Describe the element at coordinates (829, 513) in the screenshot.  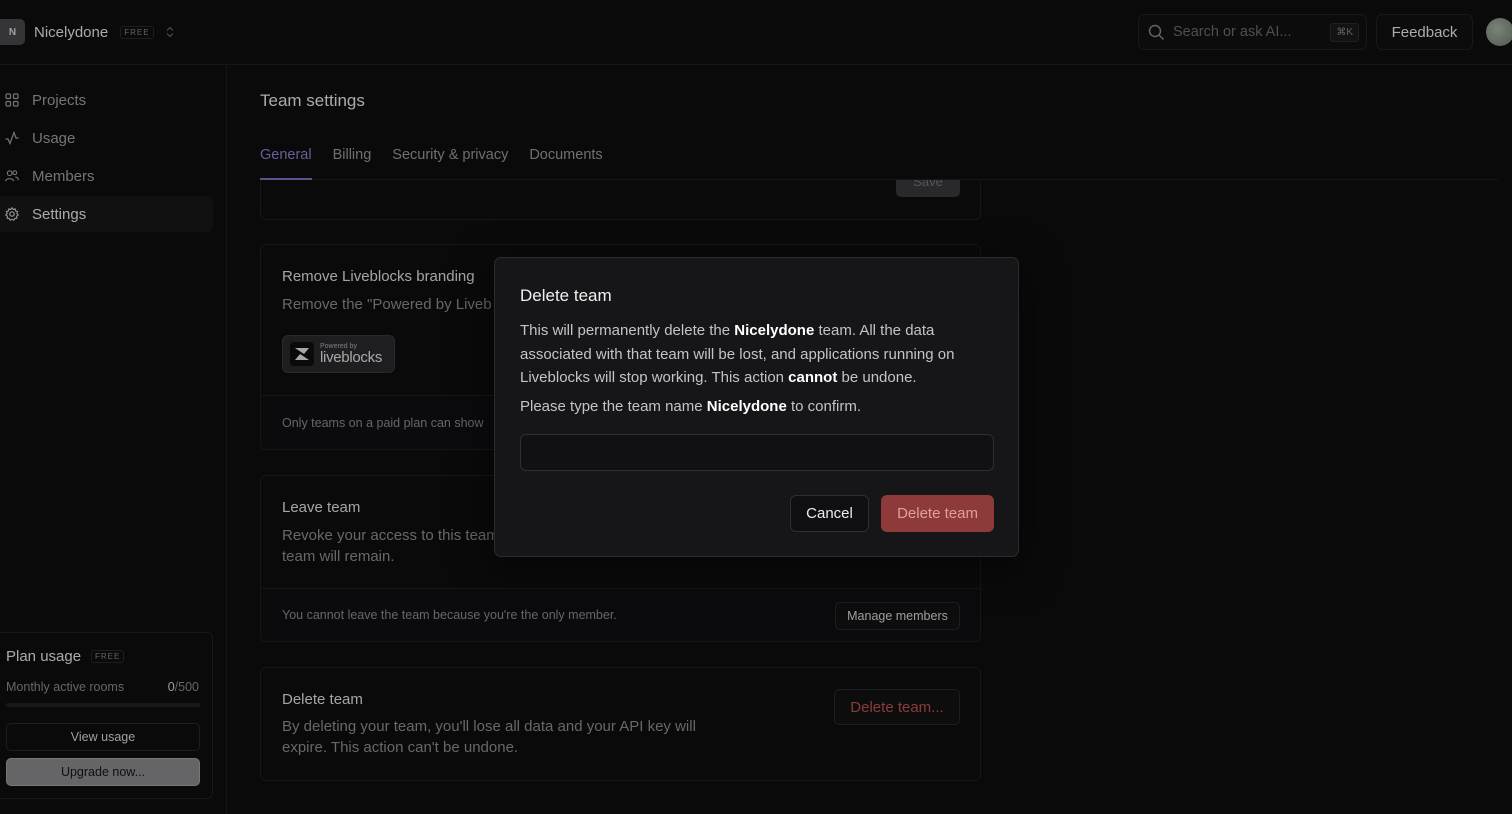
I see `cancel-button: Cancel` at that location.